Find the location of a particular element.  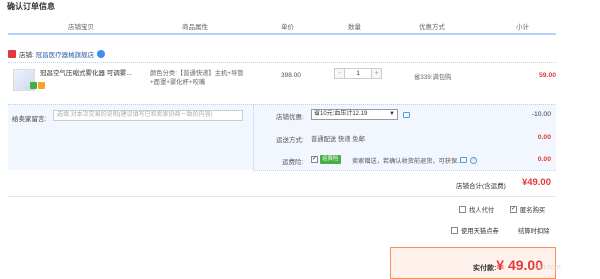

service-badge-icon is located at coordinates (33, 85).